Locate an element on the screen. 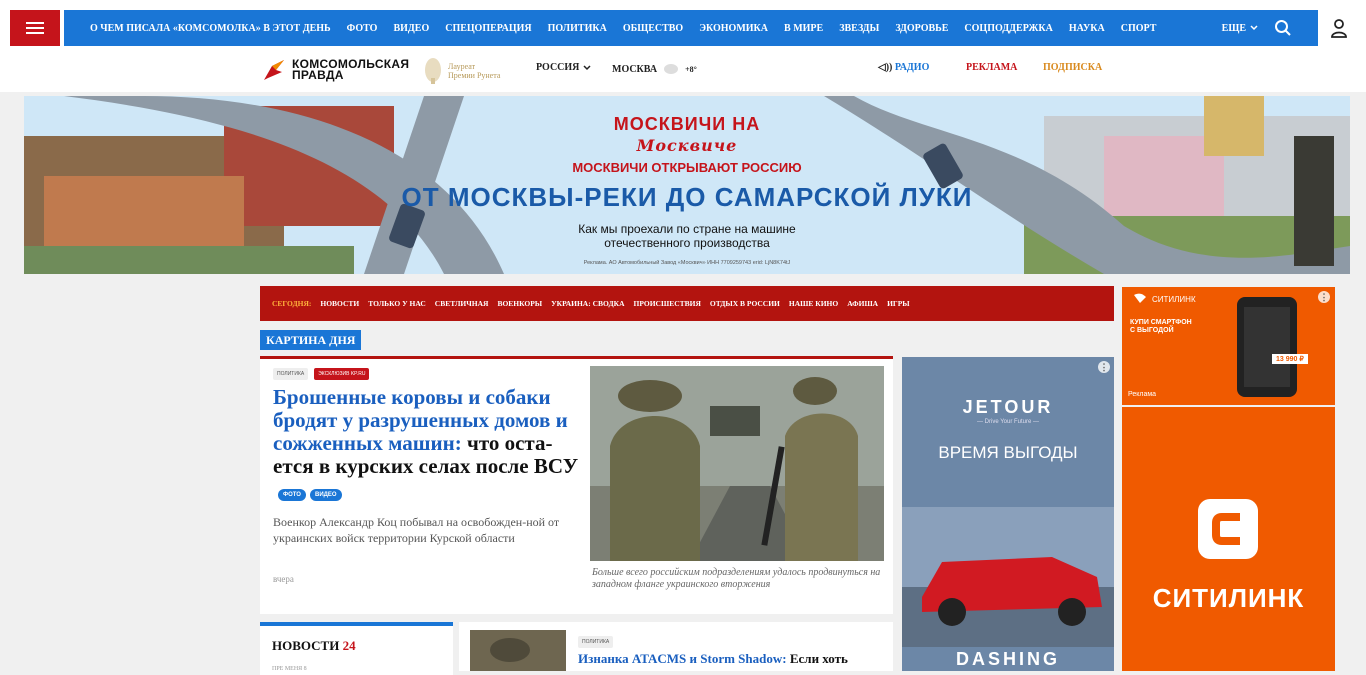 This screenshot has width=1366, height=675. hamburger-icon is located at coordinates (35, 28).